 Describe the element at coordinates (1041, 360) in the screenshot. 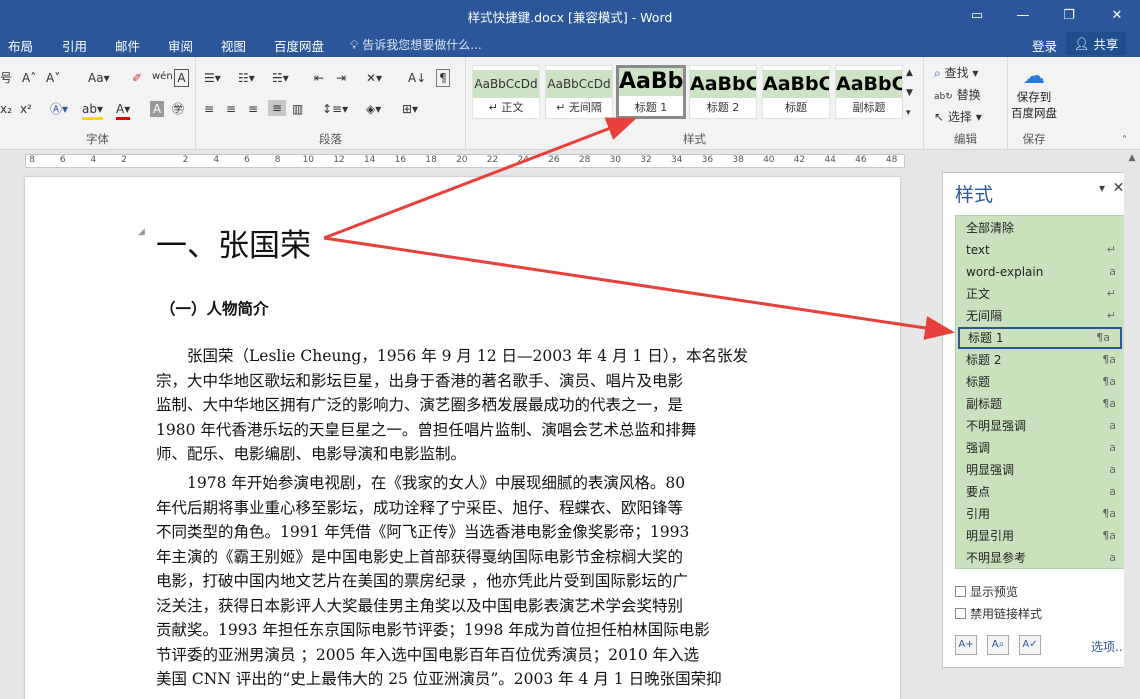

I see `style-list-item: 标题 2 ¶a` at that location.